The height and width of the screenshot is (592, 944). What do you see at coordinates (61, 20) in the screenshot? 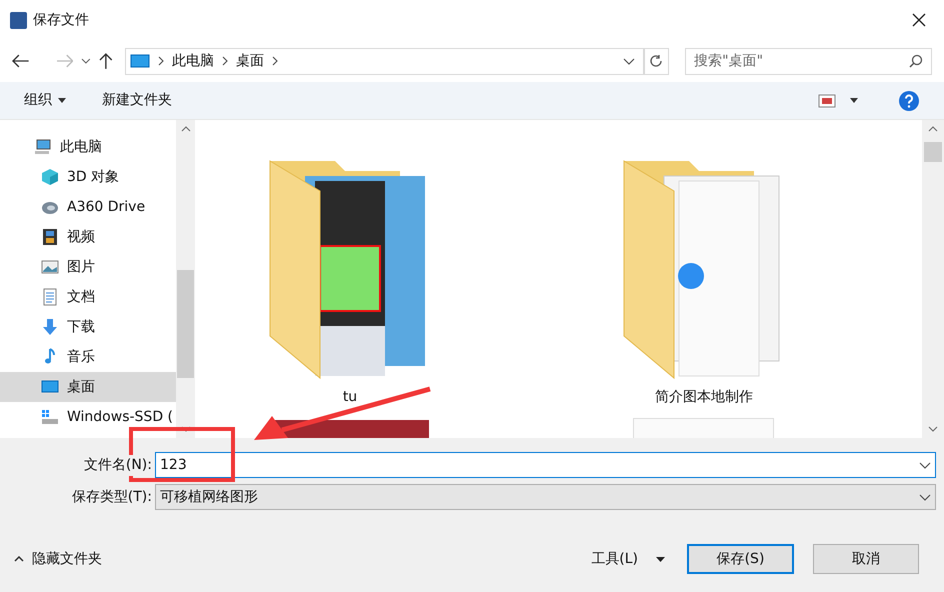
I see `window-title: 保存文件` at bounding box center [61, 20].